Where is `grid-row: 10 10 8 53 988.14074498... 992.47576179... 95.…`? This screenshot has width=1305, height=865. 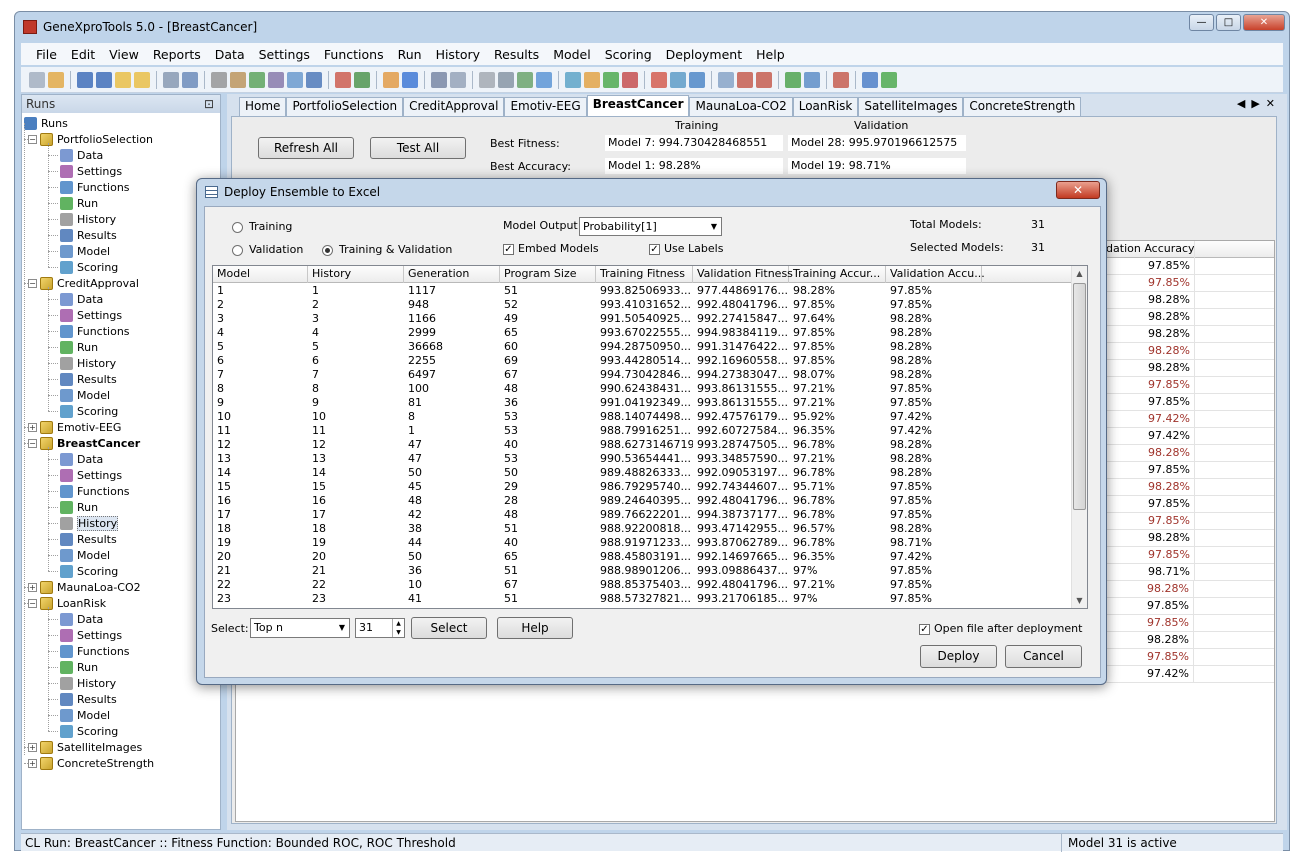 grid-row: 10 10 8 53 988.14074498... 992.47576179... 95.… is located at coordinates (643, 417).